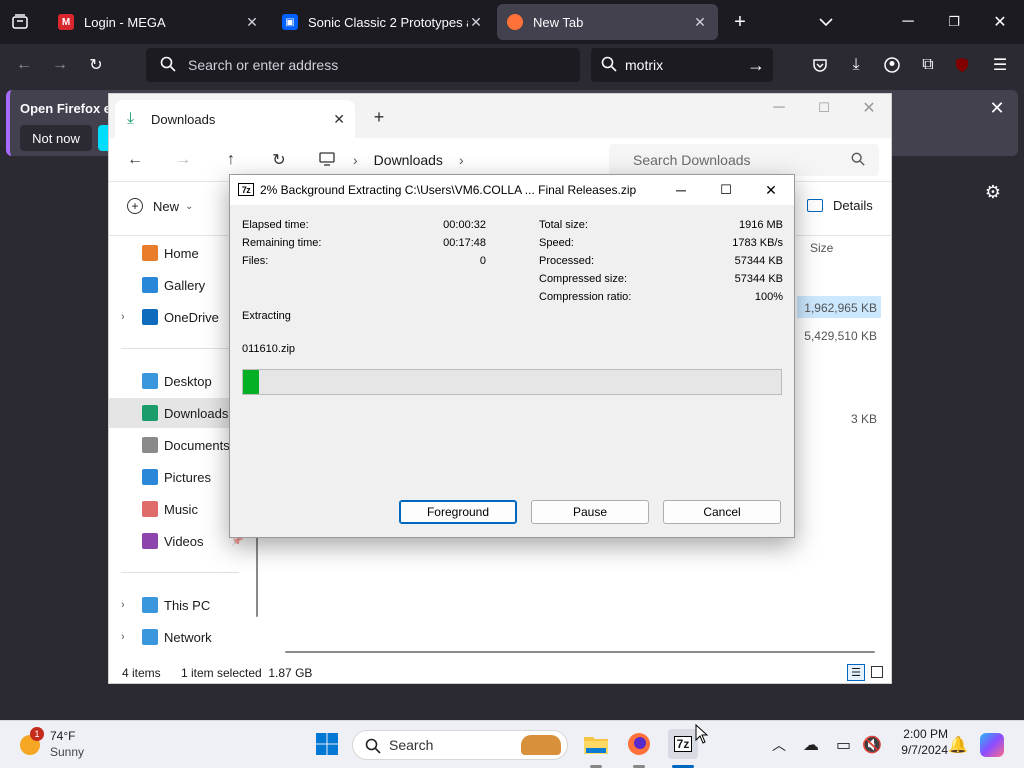 The height and width of the screenshot is (768, 1024). What do you see at coordinates (821, 248) in the screenshot?
I see `column-header-size: Size` at bounding box center [821, 248].